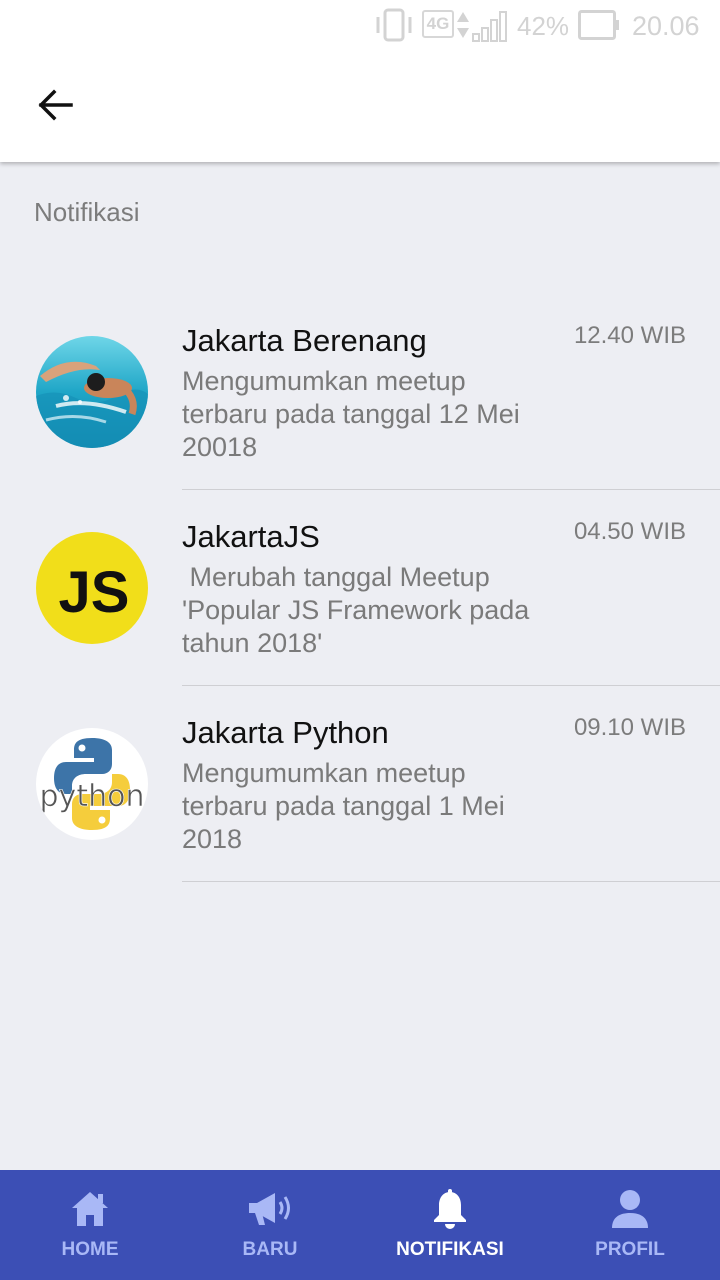  What do you see at coordinates (451, 881) in the screenshot?
I see `divider` at bounding box center [451, 881].